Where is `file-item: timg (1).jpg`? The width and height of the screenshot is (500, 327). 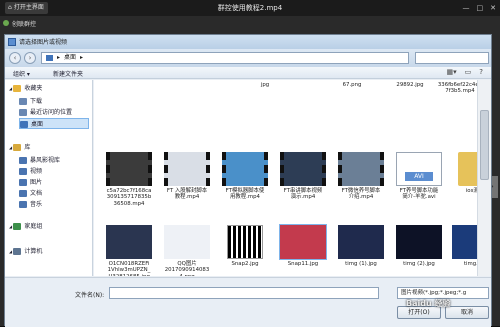 file-item: timg (1).jpg is located at coordinates (361, 246).